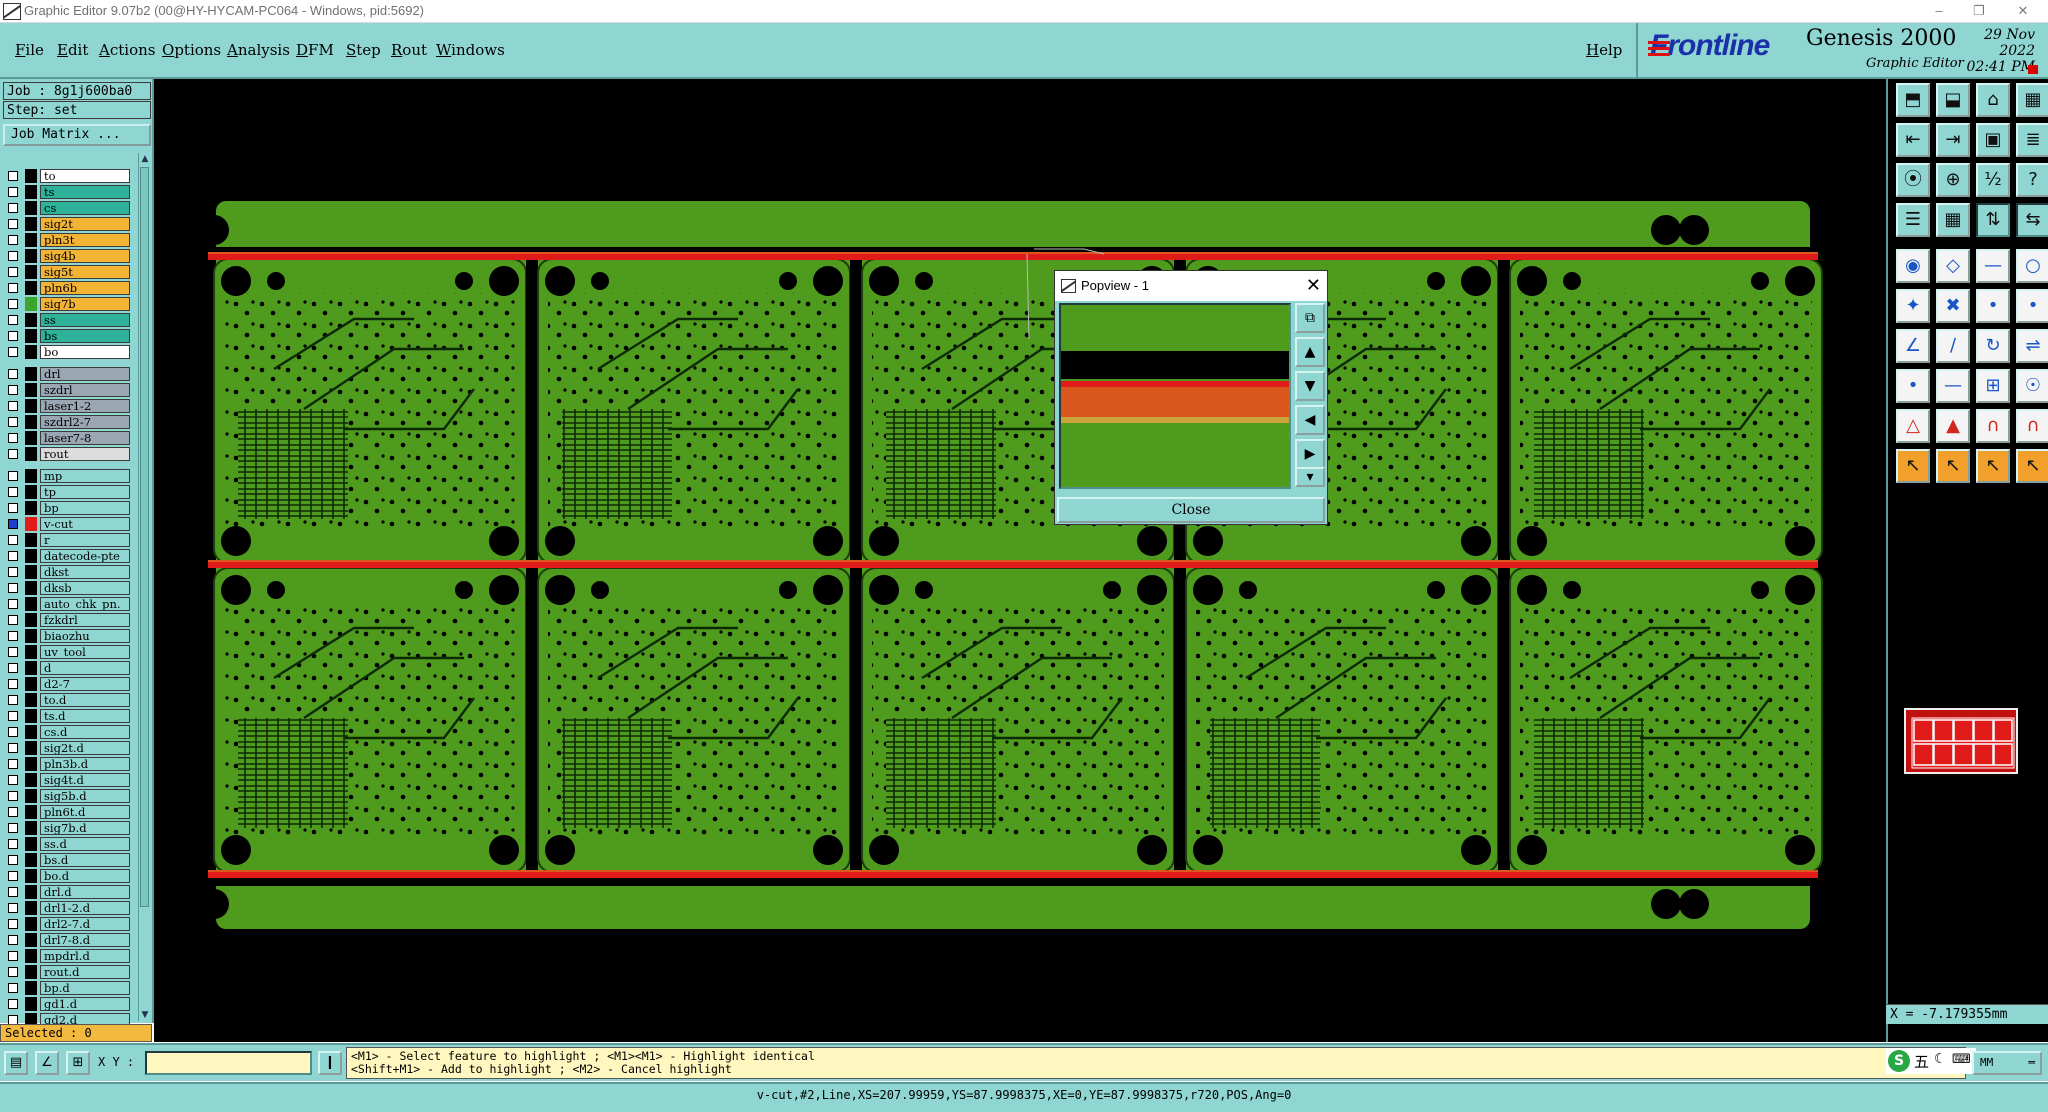  Describe the element at coordinates (1993, 220) in the screenshot. I see `route-icon: ⇅` at that location.